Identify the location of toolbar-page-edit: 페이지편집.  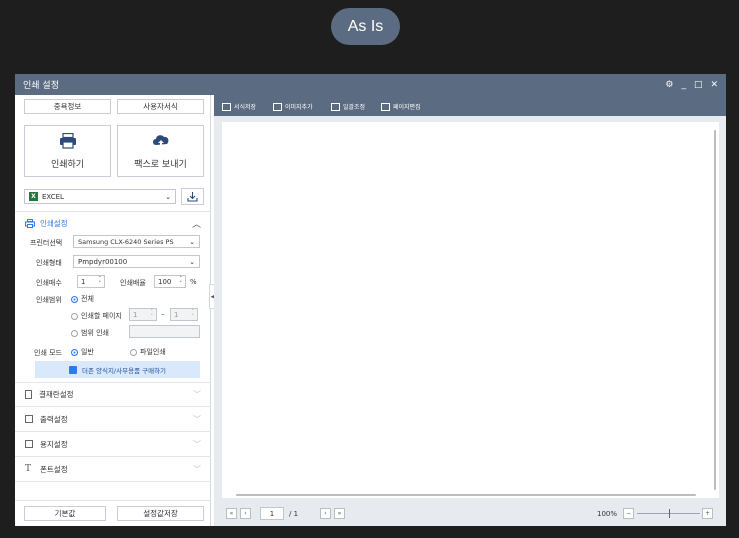
(401, 106).